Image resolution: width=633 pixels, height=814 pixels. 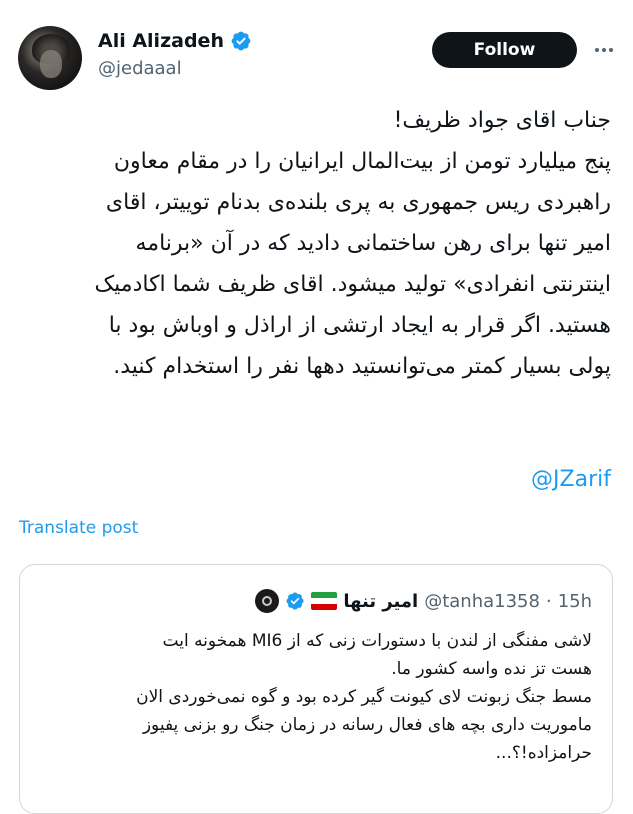 I want to click on quoted-header: 15h · @tanha1358 امیر تنها, so click(x=423, y=601).